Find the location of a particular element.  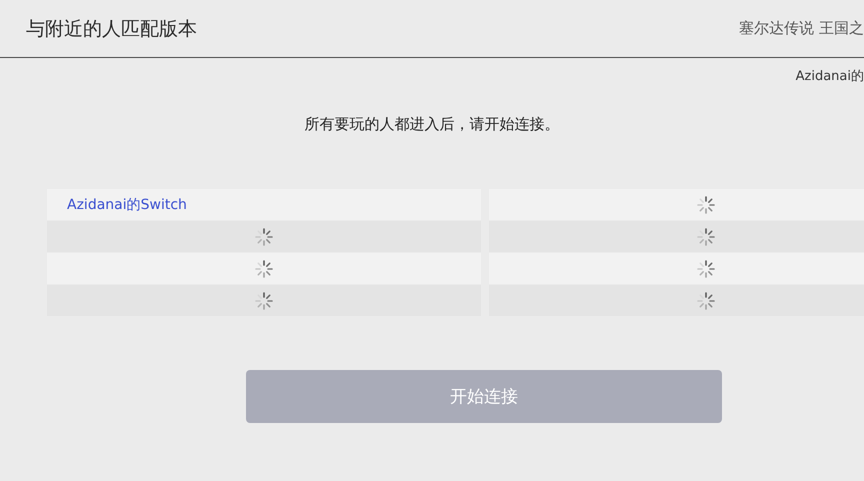

user-label: Azidanai的 is located at coordinates (830, 77).